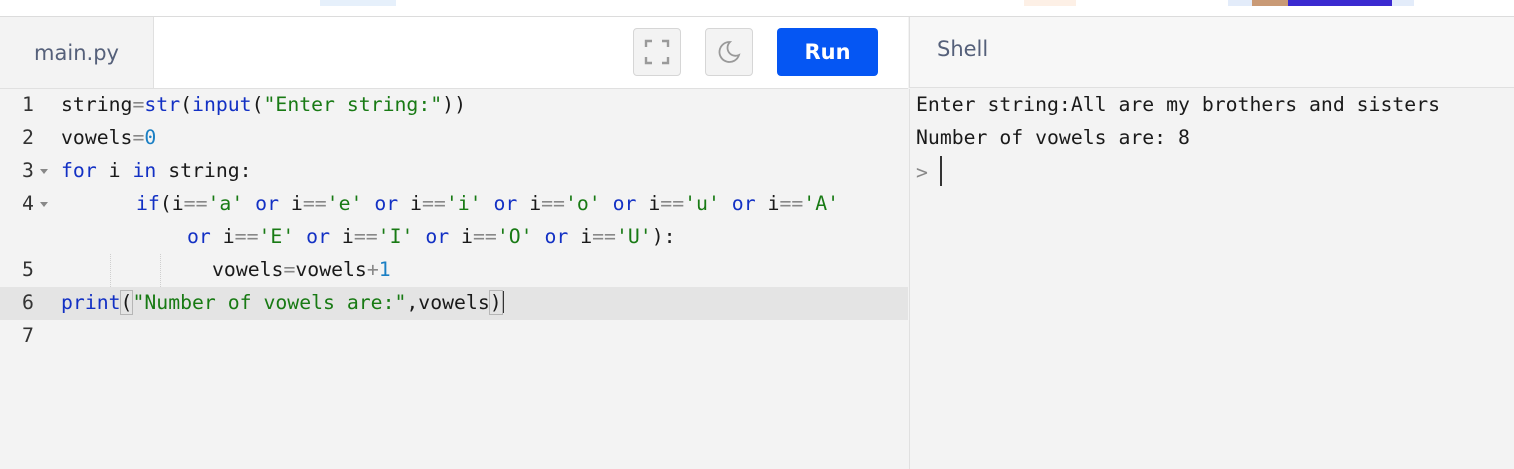 The width and height of the screenshot is (1514, 469). What do you see at coordinates (454, 138) in the screenshot?
I see `code-line: 2 vowels=0` at bounding box center [454, 138].